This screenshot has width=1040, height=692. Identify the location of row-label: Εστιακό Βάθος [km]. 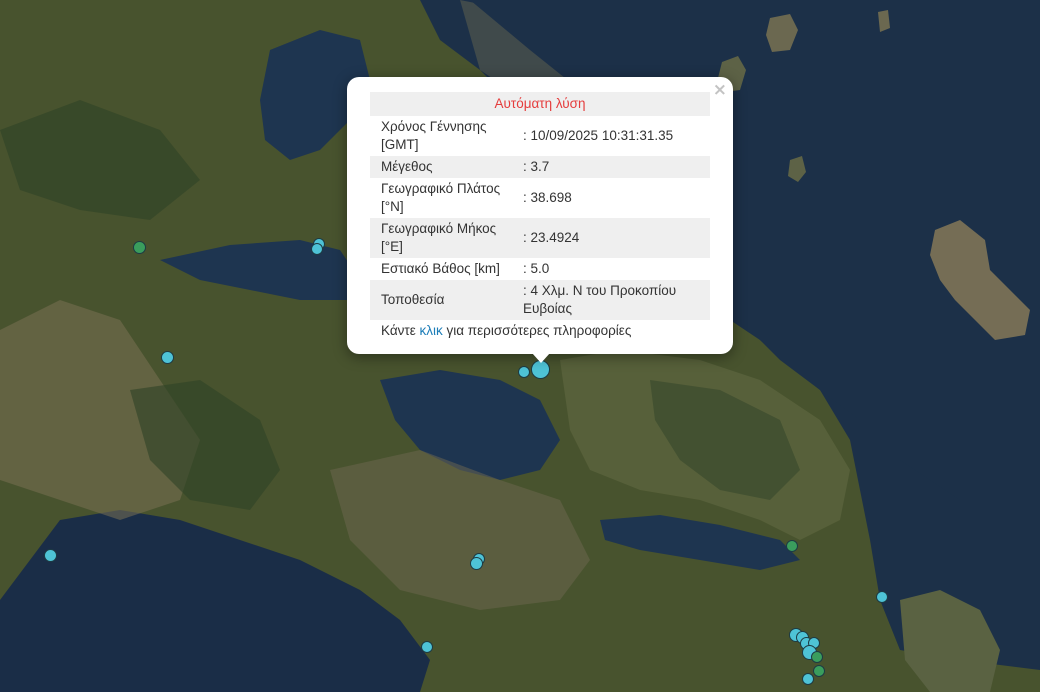
(440, 268).